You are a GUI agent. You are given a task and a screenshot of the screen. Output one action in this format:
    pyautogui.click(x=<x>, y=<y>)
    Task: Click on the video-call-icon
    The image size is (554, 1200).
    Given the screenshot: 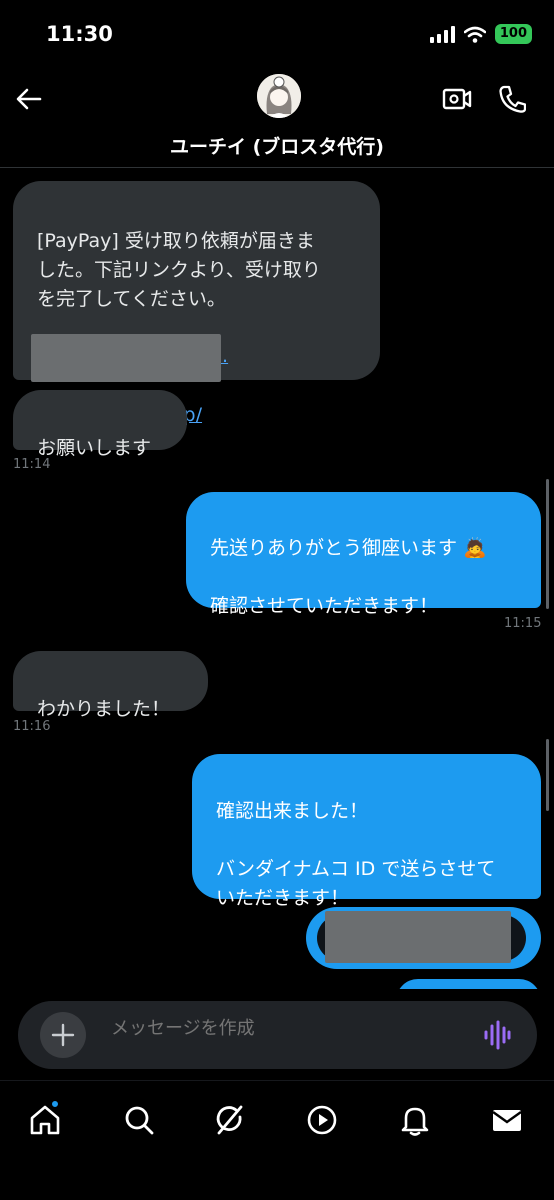 What is the action you would take?
    pyautogui.click(x=457, y=99)
    